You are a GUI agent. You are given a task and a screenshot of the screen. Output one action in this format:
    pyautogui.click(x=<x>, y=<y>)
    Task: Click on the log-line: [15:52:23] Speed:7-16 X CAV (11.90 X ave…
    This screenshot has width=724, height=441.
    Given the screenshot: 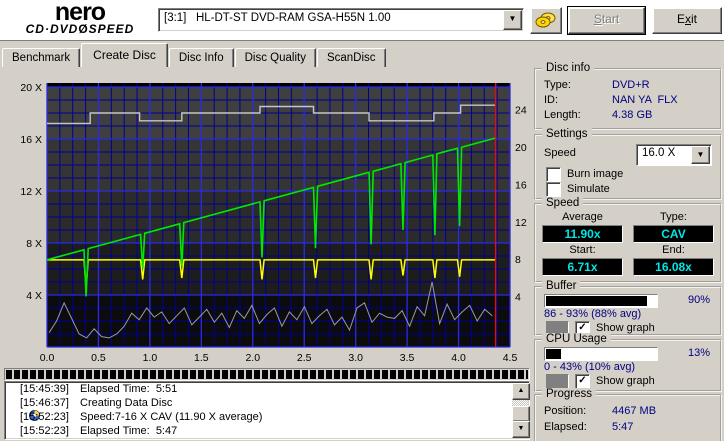 What is the action you would take?
    pyautogui.click(x=267, y=417)
    